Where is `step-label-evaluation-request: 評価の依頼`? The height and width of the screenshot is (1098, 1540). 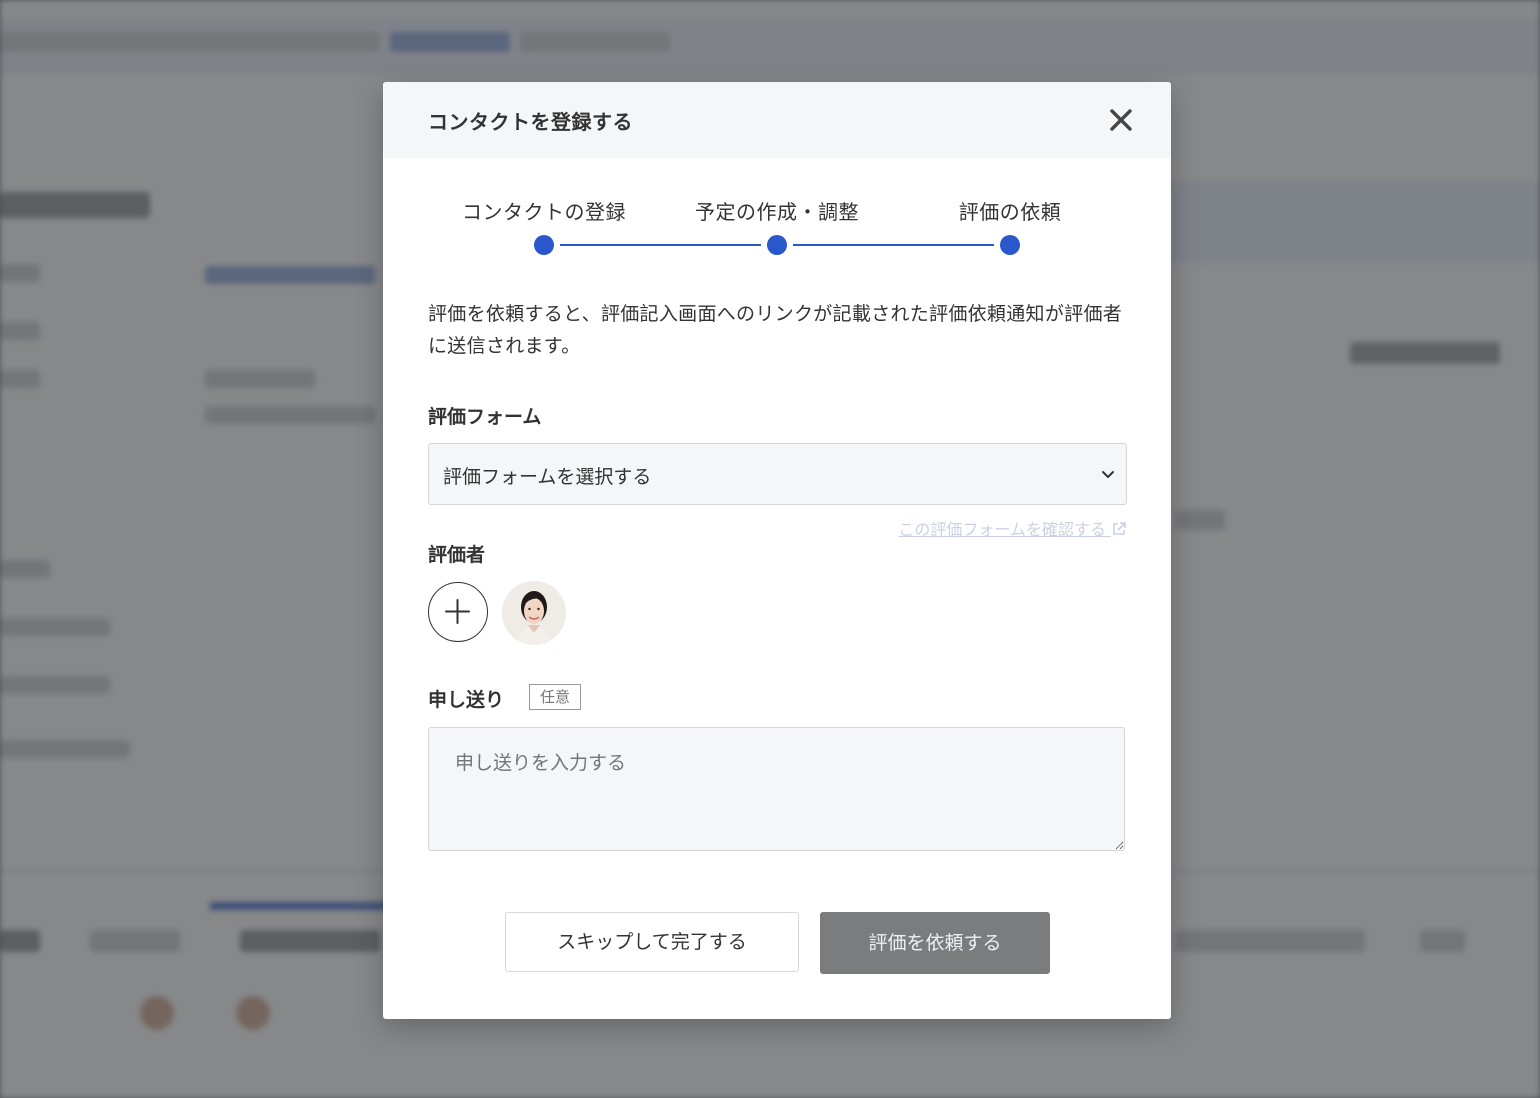 step-label-evaluation-request: 評価の依頼 is located at coordinates (1010, 212).